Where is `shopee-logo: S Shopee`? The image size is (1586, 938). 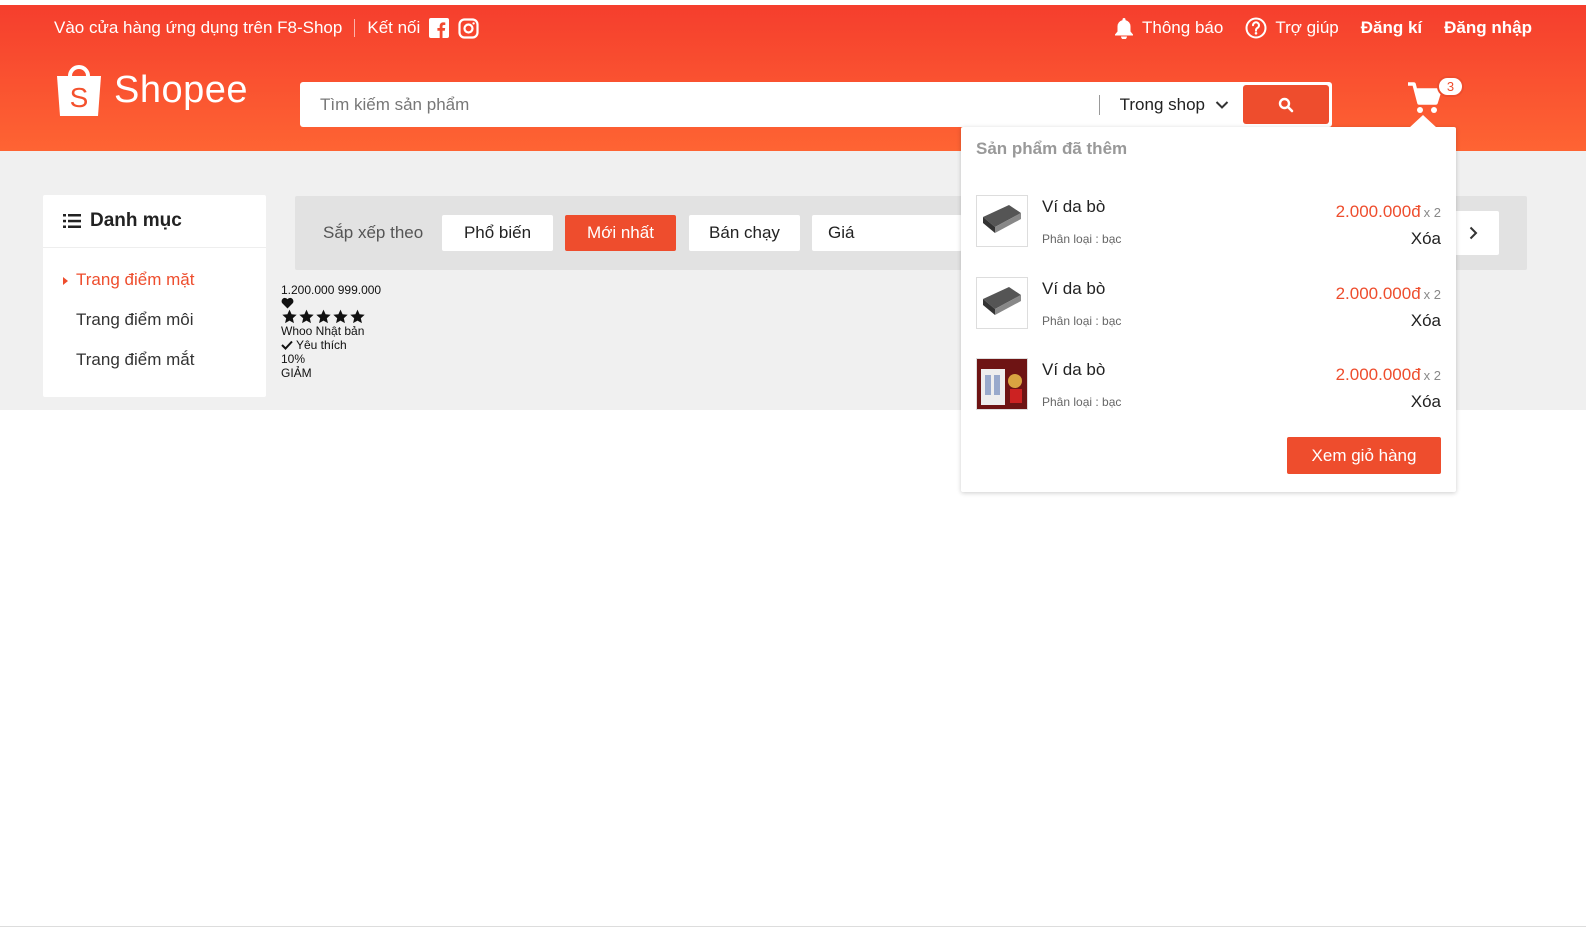
shopee-logo: S Shopee is located at coordinates (151, 90).